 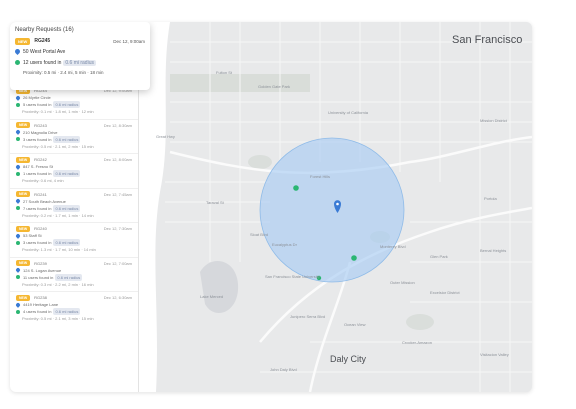 What do you see at coordinates (38, 166) in the screenshot?
I see `request-address: 847 S. Fresno St` at bounding box center [38, 166].